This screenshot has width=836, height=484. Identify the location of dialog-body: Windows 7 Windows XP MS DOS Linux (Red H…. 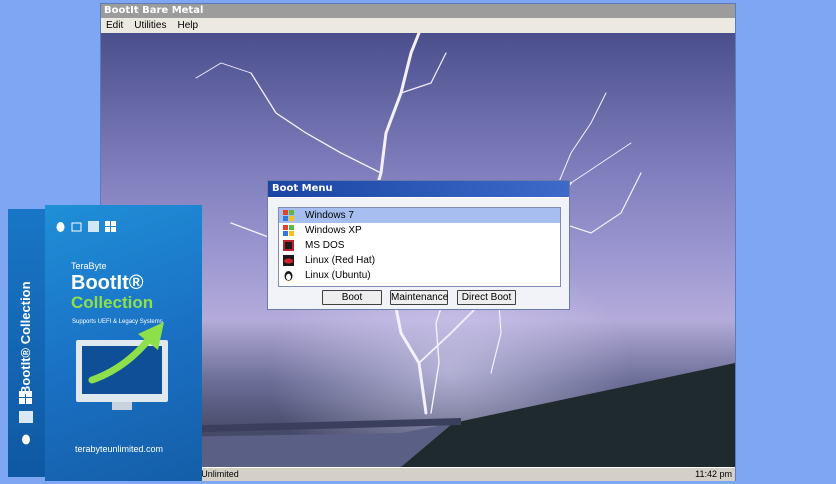
(418, 253).